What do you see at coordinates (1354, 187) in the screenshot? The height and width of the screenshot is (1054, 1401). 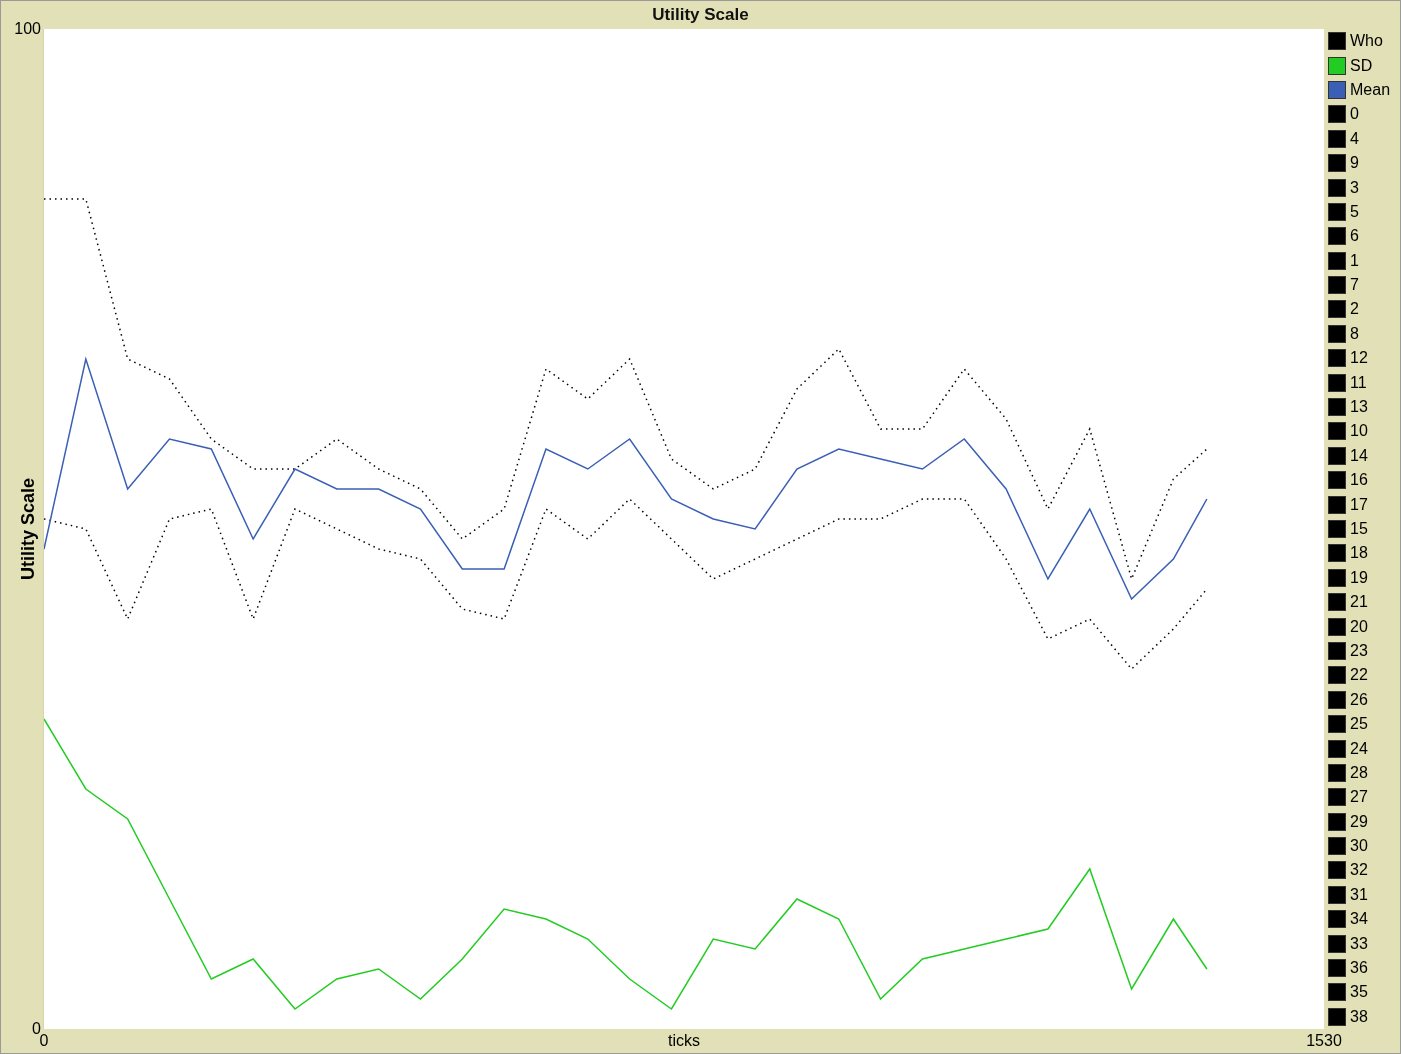 I see `legend-label: 3` at bounding box center [1354, 187].